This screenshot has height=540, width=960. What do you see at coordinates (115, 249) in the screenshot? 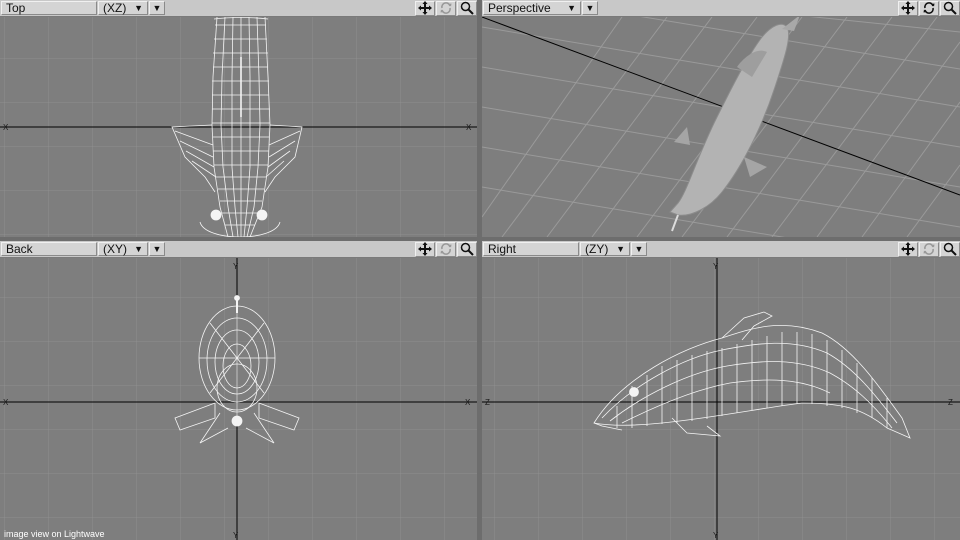
I see `axis-label: (XY)` at bounding box center [115, 249].